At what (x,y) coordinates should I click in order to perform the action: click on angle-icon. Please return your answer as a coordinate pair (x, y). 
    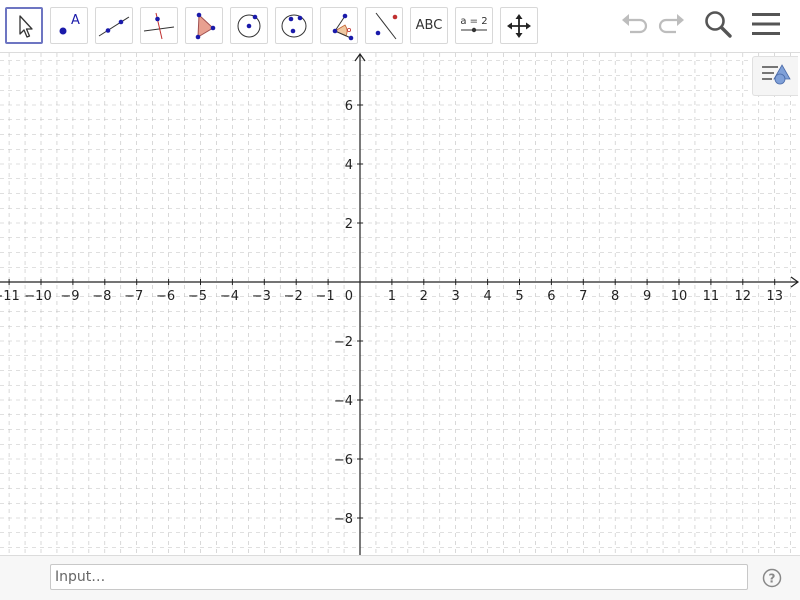
    Looking at the image, I should click on (339, 26).